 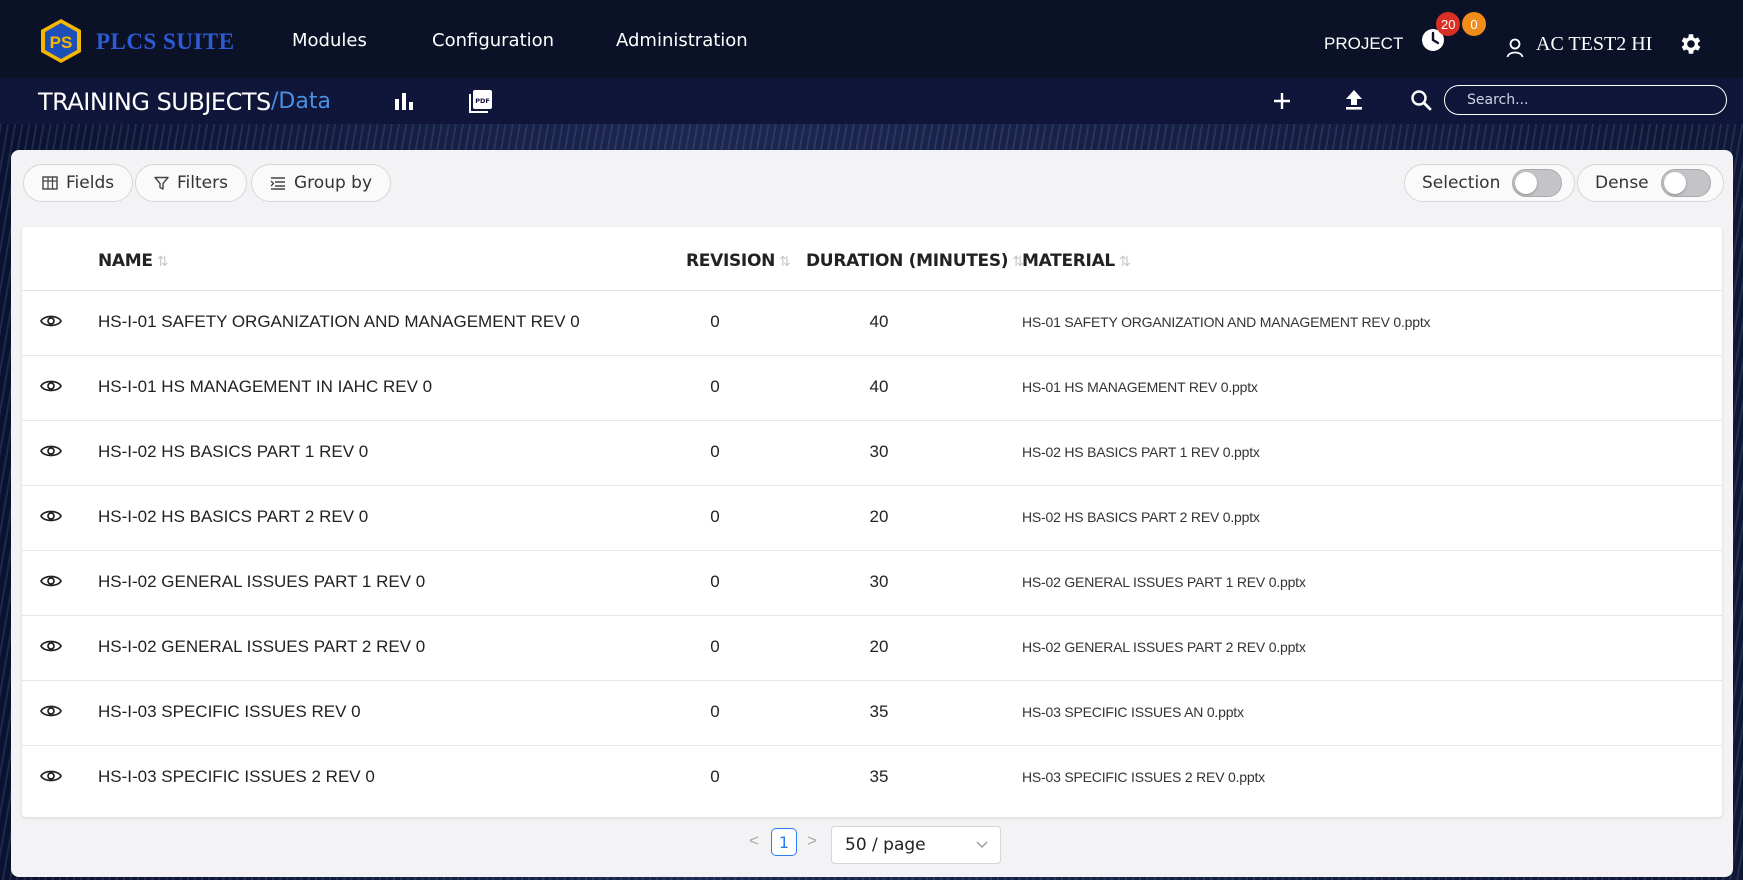 What do you see at coordinates (812, 841) in the screenshot?
I see `next-page-button: >` at bounding box center [812, 841].